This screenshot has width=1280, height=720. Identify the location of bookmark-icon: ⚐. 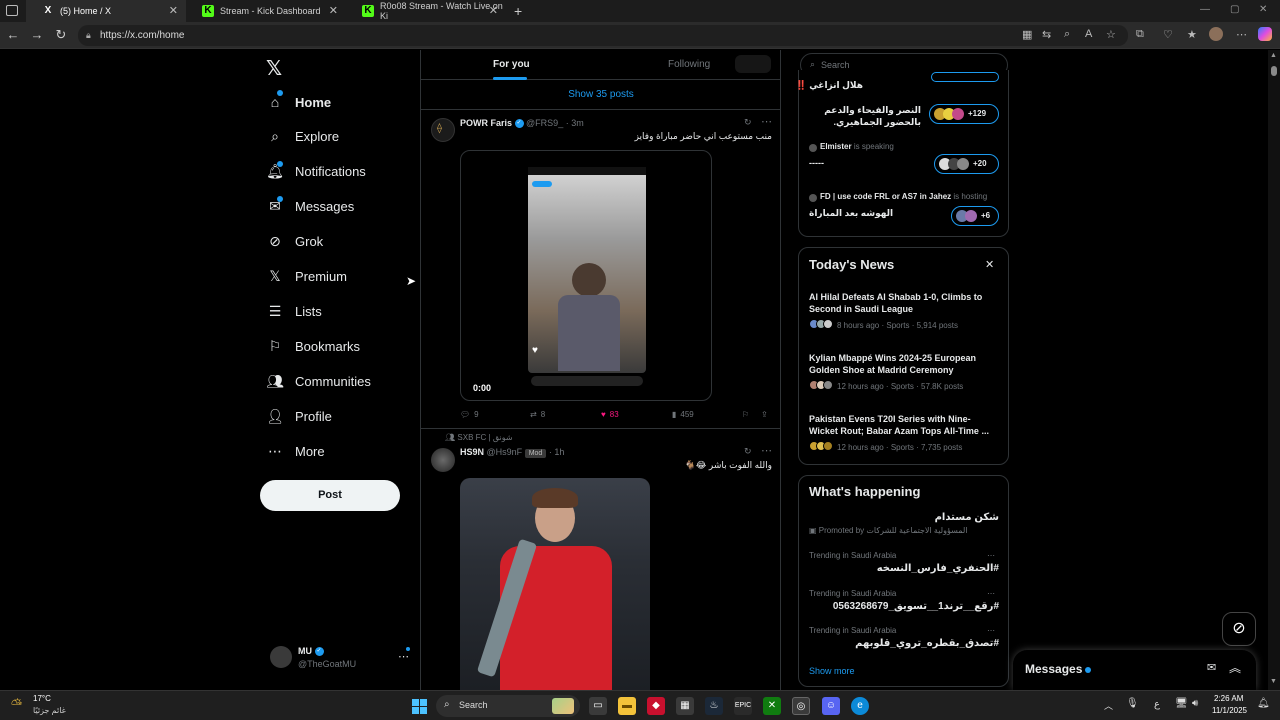
(745, 414).